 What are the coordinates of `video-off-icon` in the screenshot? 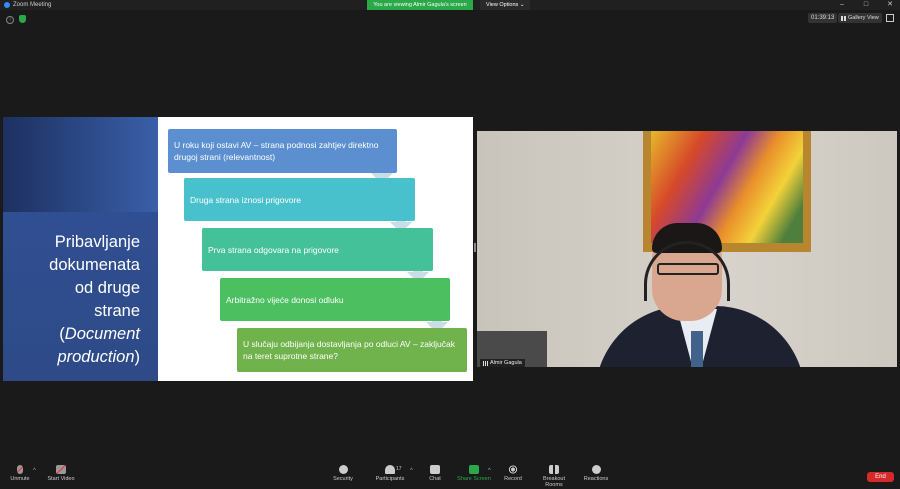 It's located at (61, 469).